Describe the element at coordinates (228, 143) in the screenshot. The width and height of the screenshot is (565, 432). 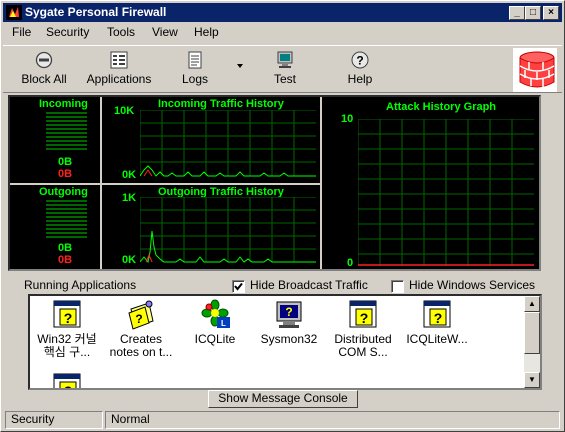
I see `incoming-history-plot` at that location.